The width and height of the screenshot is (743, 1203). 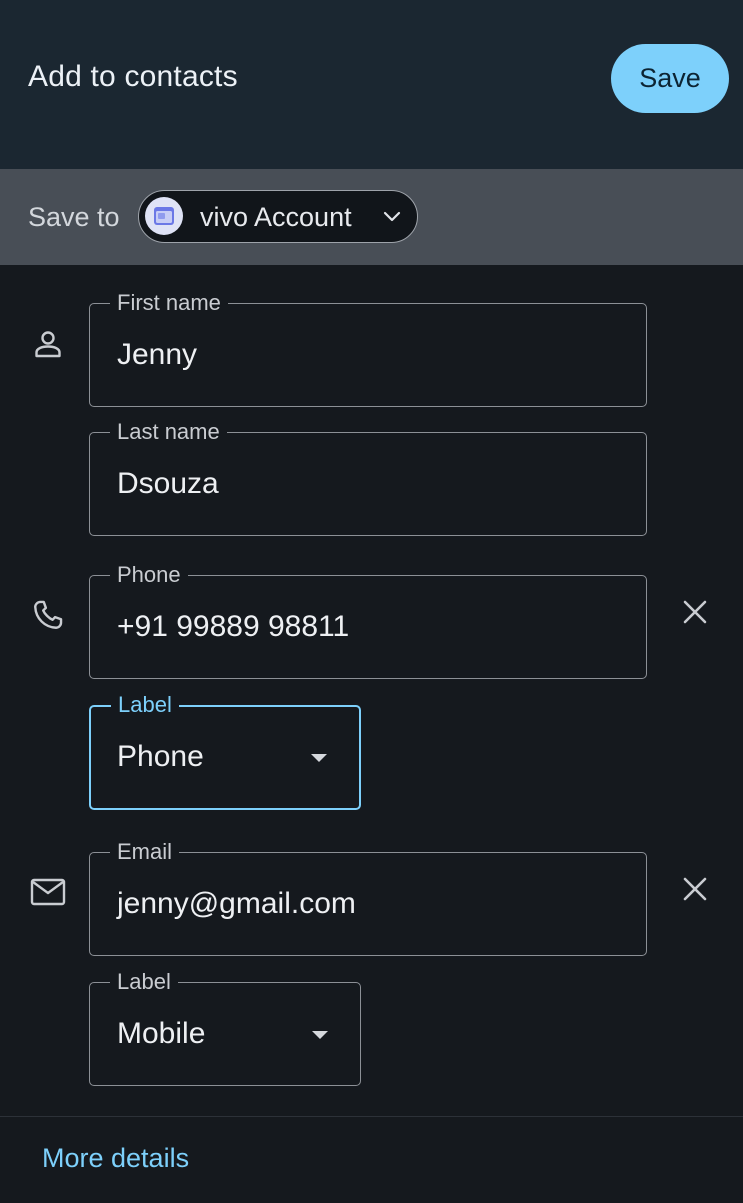 I want to click on last-name-label: Last name, so click(x=168, y=432).